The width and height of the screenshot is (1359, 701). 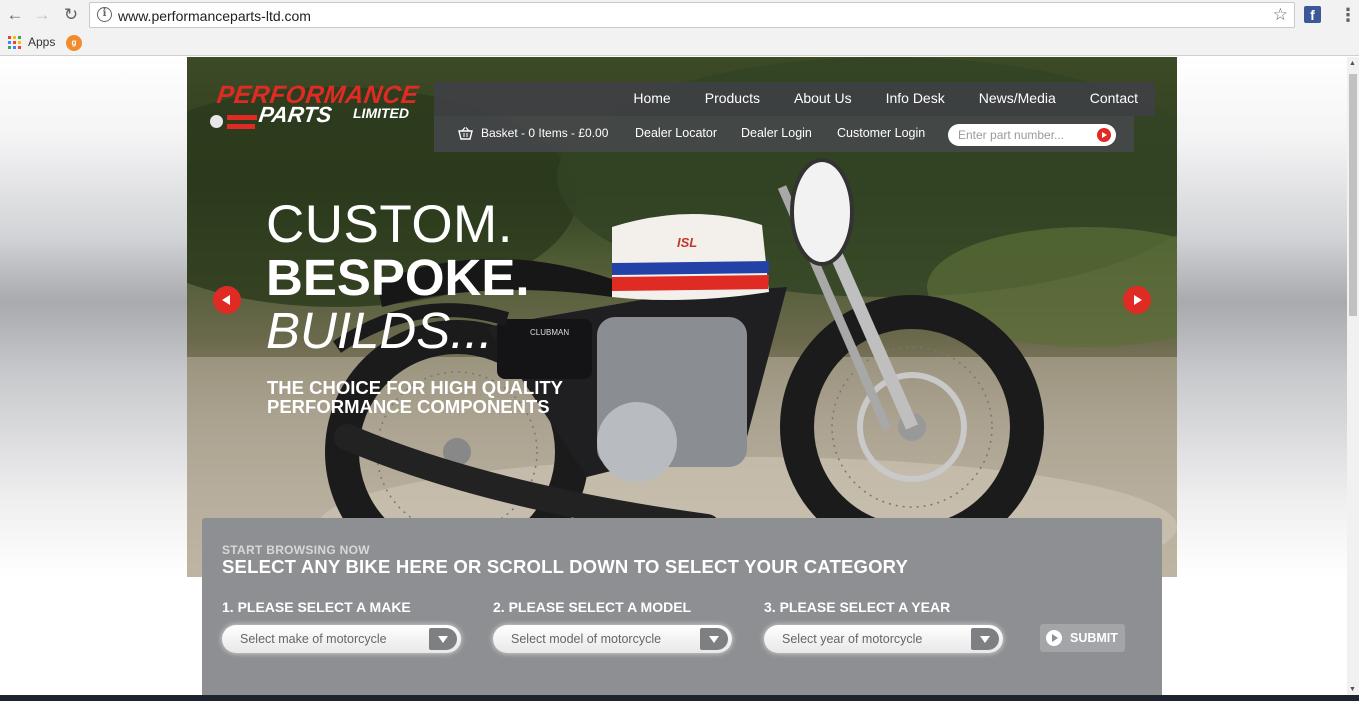 I want to click on tagline-line-2: PERFORMANCE COMPONENTS, so click(x=408, y=406).